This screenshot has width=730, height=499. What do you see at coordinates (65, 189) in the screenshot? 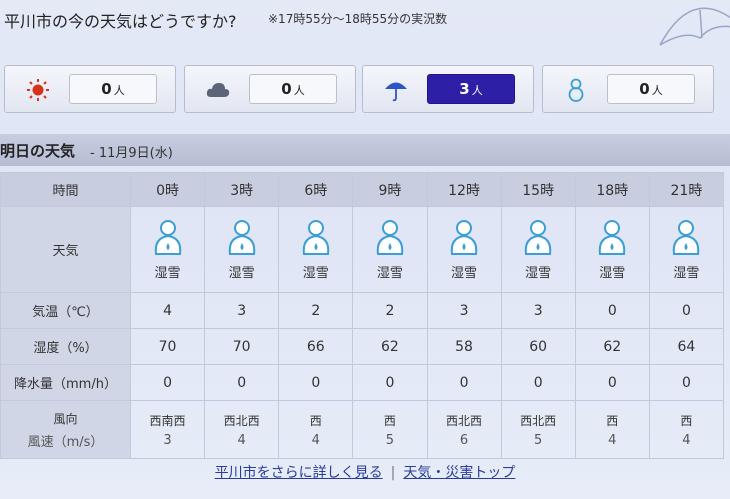
I see `row-label-time: 時間` at bounding box center [65, 189].